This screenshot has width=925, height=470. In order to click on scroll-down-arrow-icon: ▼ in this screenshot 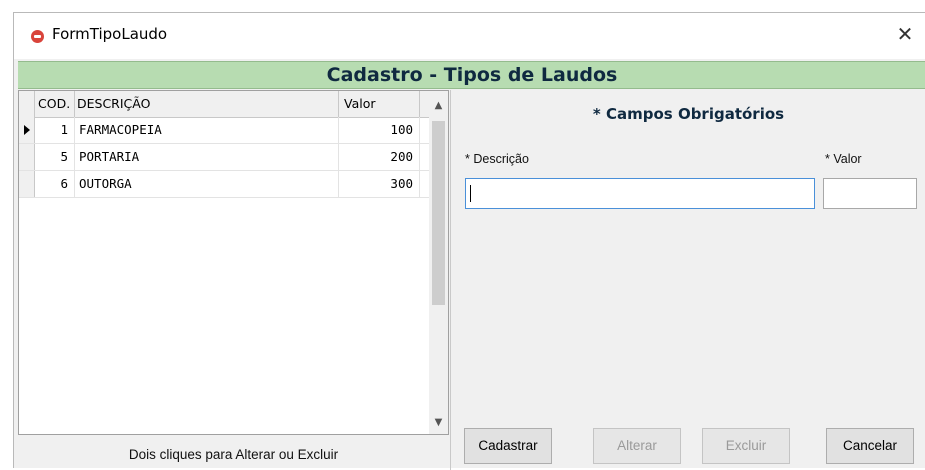, I will do `click(438, 423)`.